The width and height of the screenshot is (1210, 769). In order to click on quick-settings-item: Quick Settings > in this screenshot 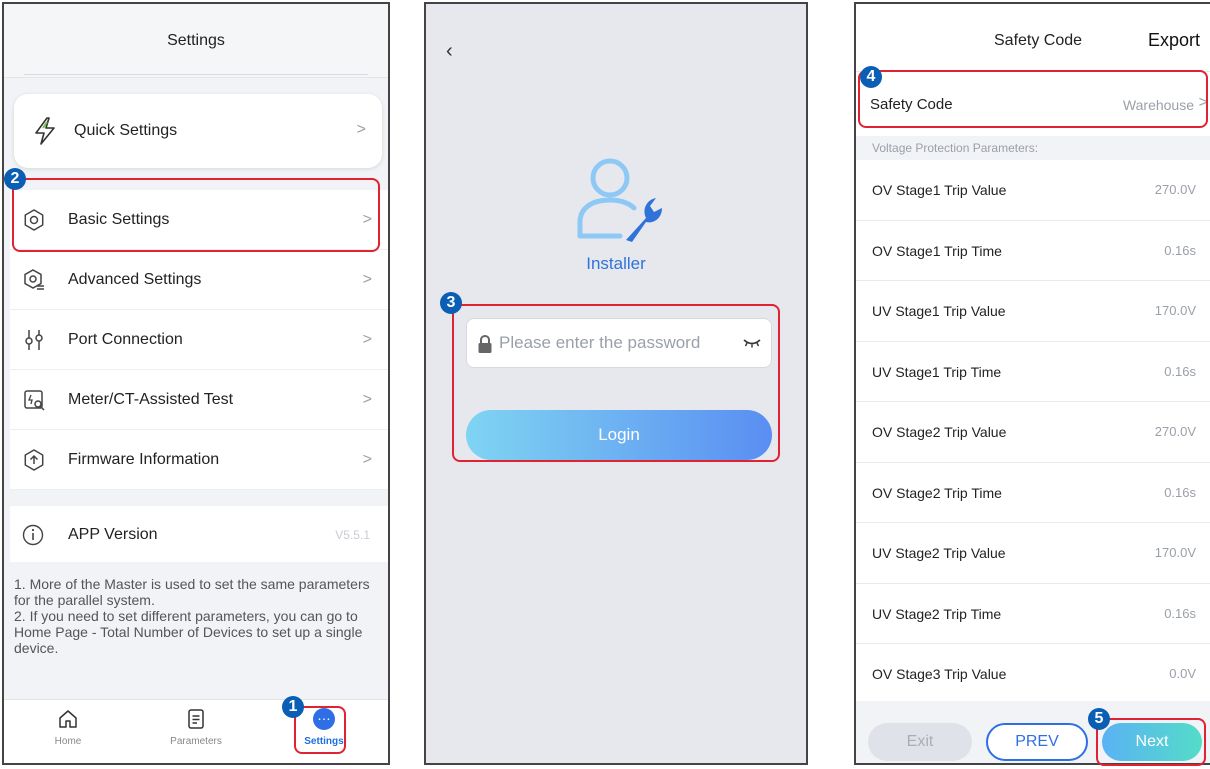, I will do `click(198, 131)`.